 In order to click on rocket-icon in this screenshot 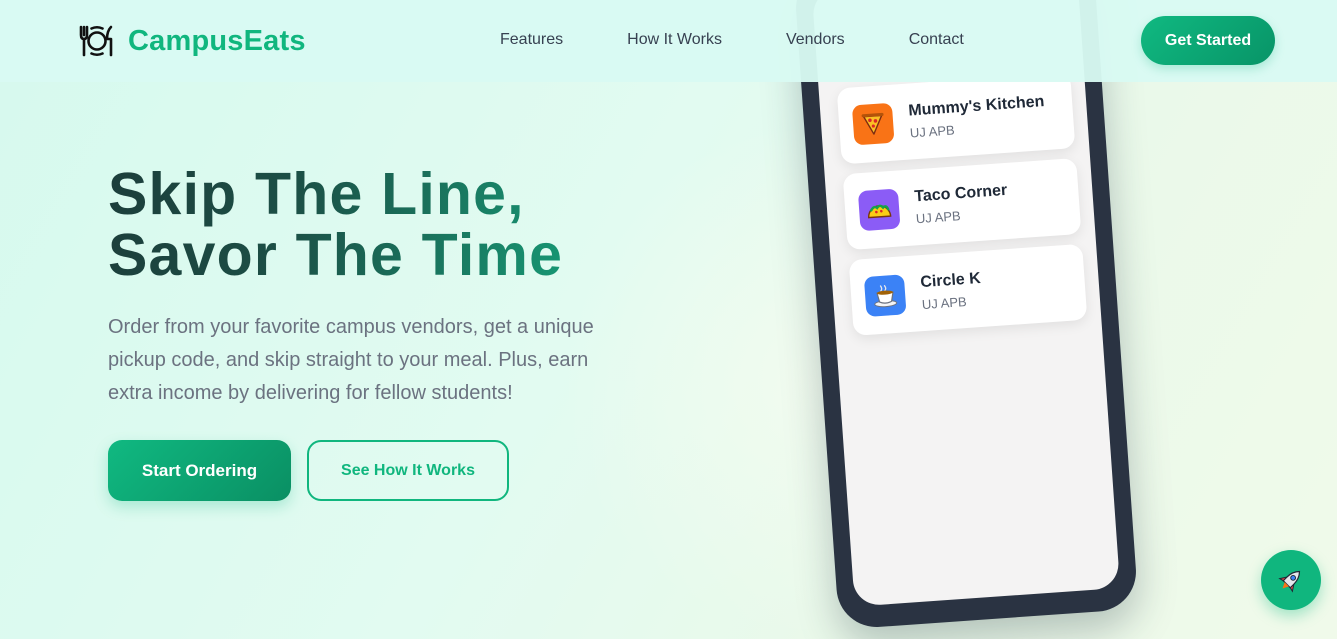, I will do `click(1289, 581)`.